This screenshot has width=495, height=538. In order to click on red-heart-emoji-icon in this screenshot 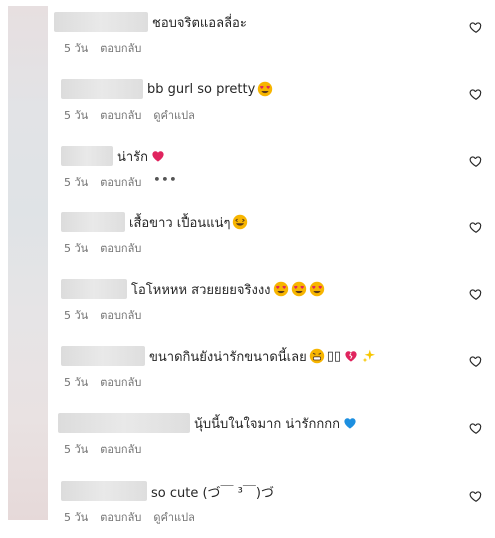, I will do `click(158, 156)`.